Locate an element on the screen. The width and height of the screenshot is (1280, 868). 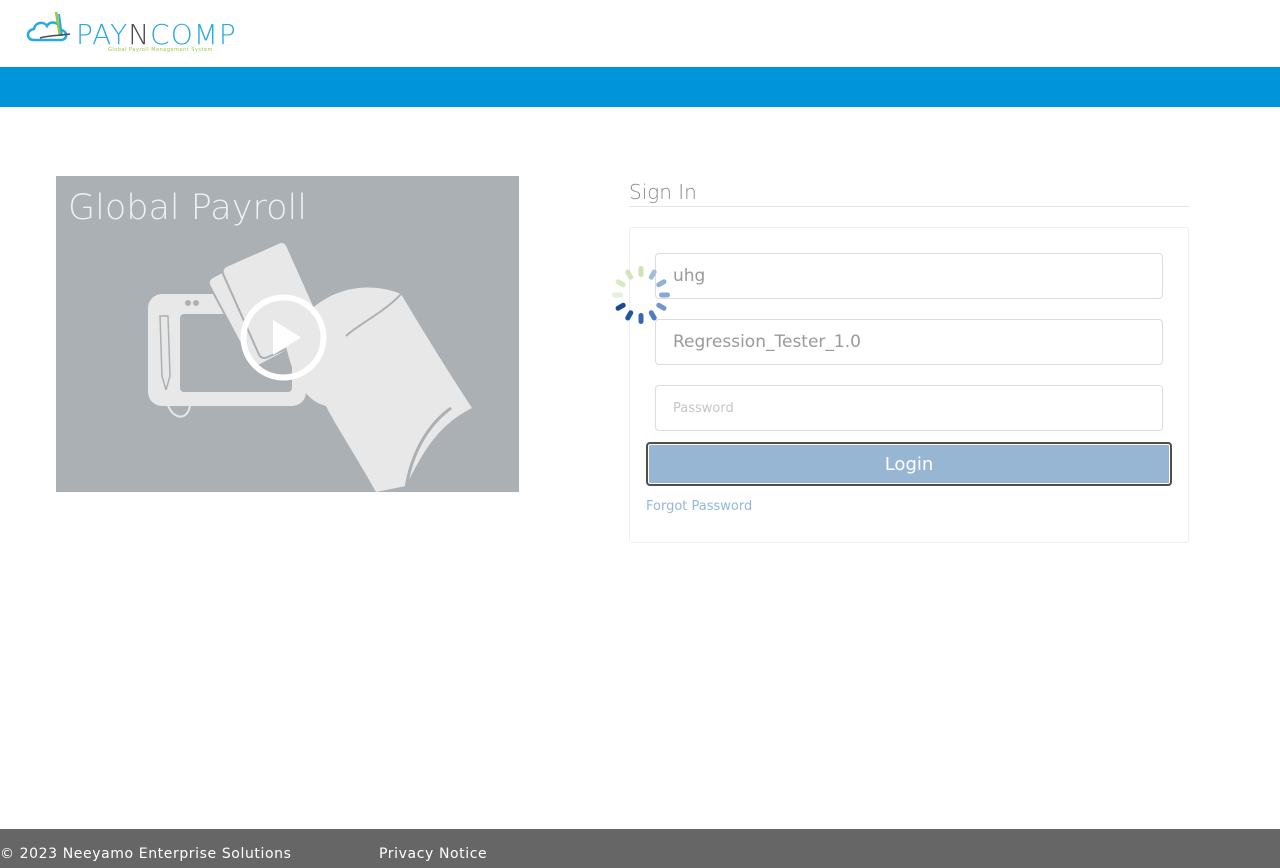
promo-video: Global Payroll is located at coordinates (287, 334).